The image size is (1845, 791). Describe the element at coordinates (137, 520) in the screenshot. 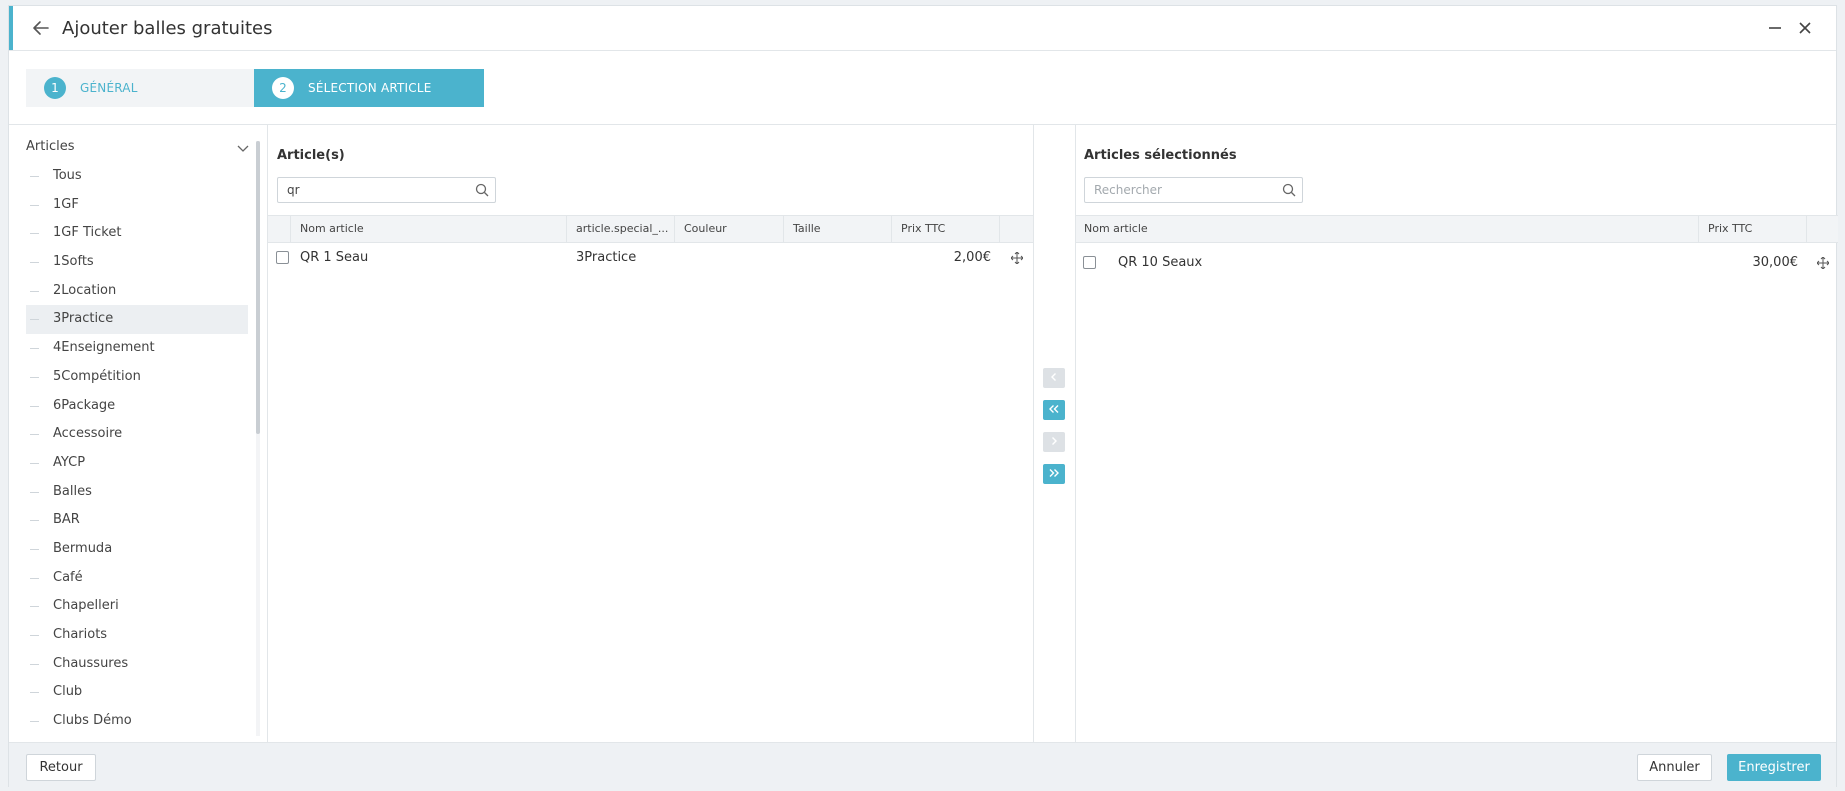

I see `tree-item: BAR` at that location.